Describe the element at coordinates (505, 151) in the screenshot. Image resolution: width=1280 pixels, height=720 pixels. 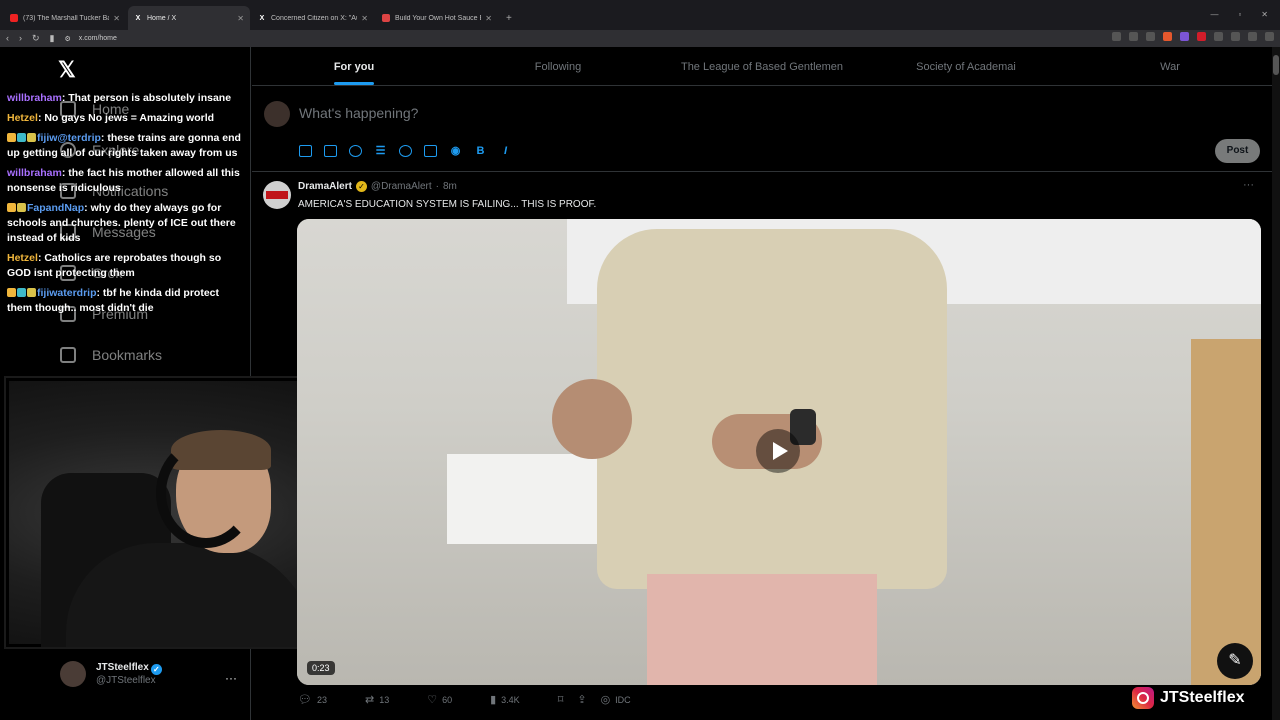
I see `italic-icon: I` at that location.